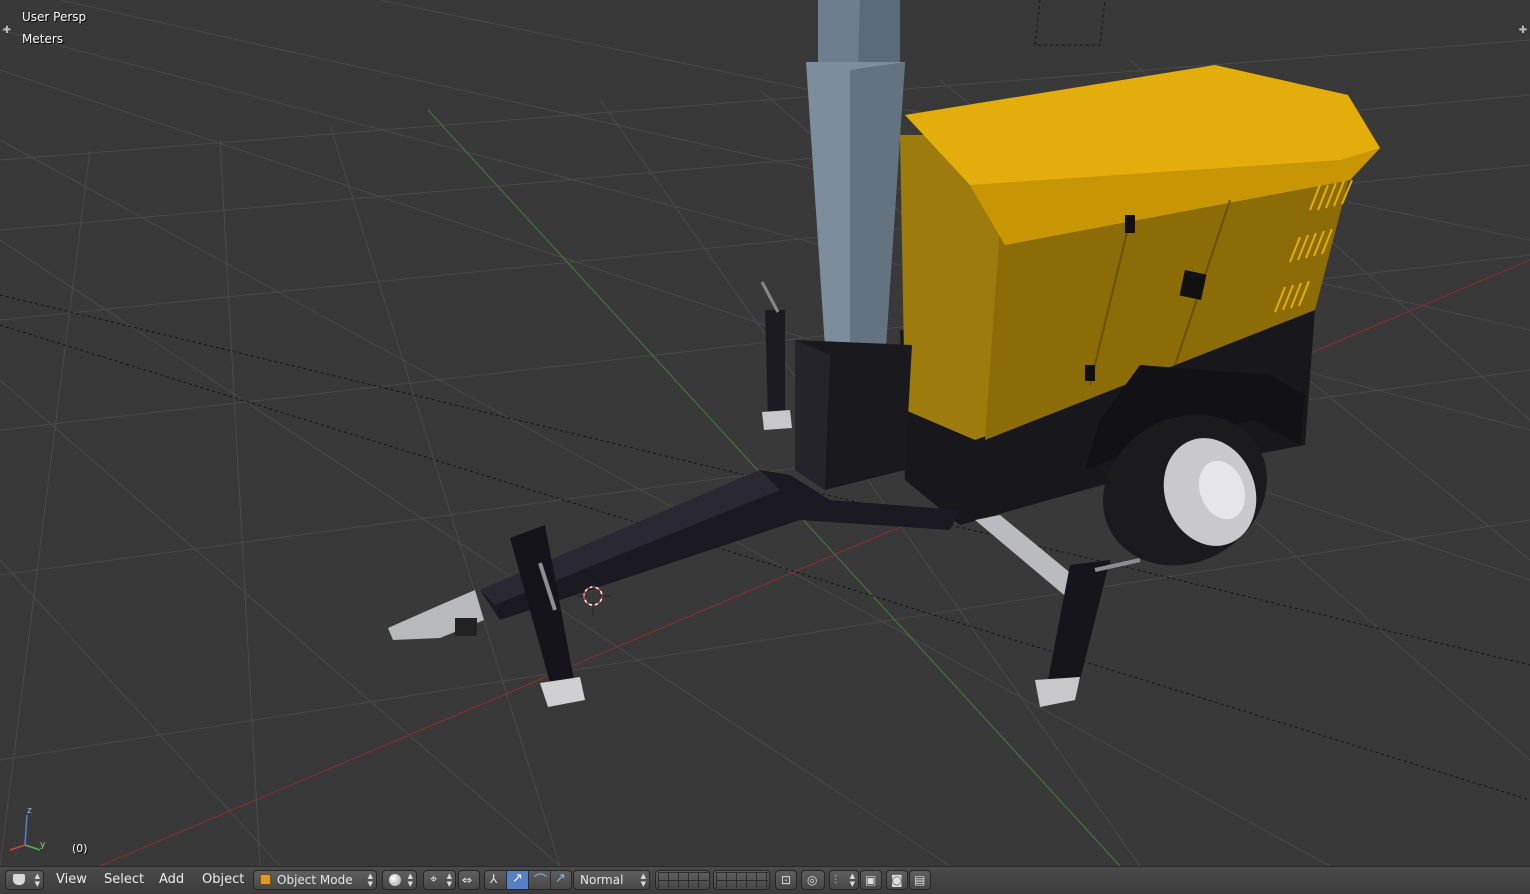 This screenshot has width=1530, height=894. I want to click on lock-icon: ⊡, so click(786, 880).